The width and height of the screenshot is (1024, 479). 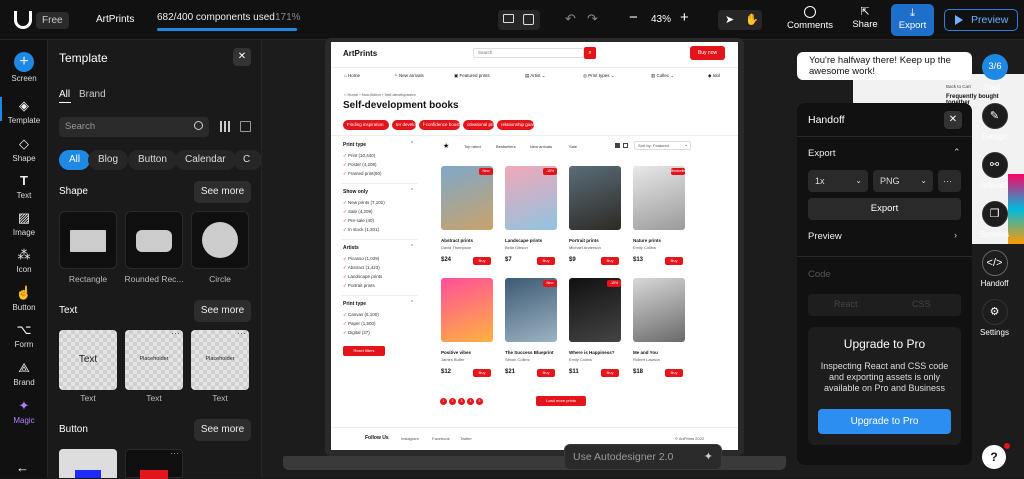 What do you see at coordinates (479, 401) in the screenshot?
I see `page-number: 5` at bounding box center [479, 401].